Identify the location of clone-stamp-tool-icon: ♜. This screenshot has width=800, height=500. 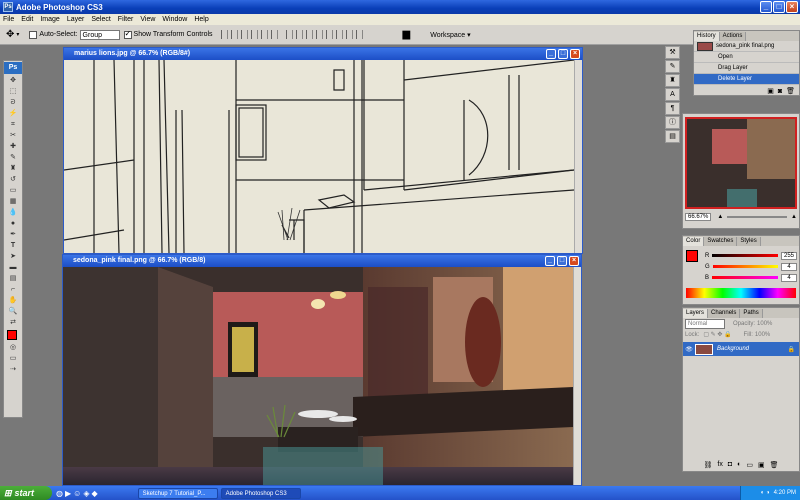
(13, 168).